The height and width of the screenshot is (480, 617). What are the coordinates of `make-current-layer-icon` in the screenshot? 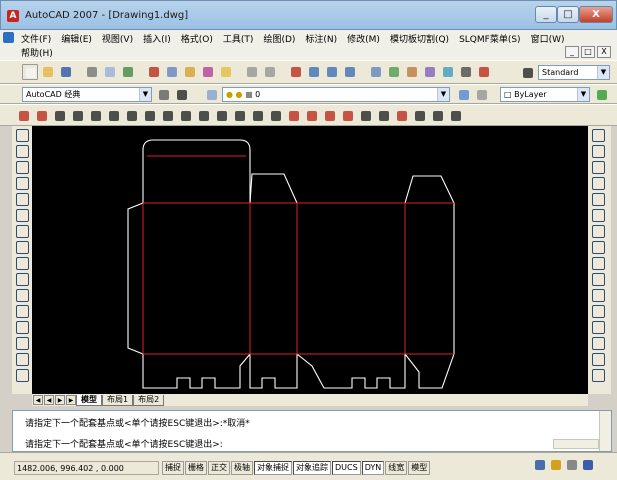 It's located at (464, 95).